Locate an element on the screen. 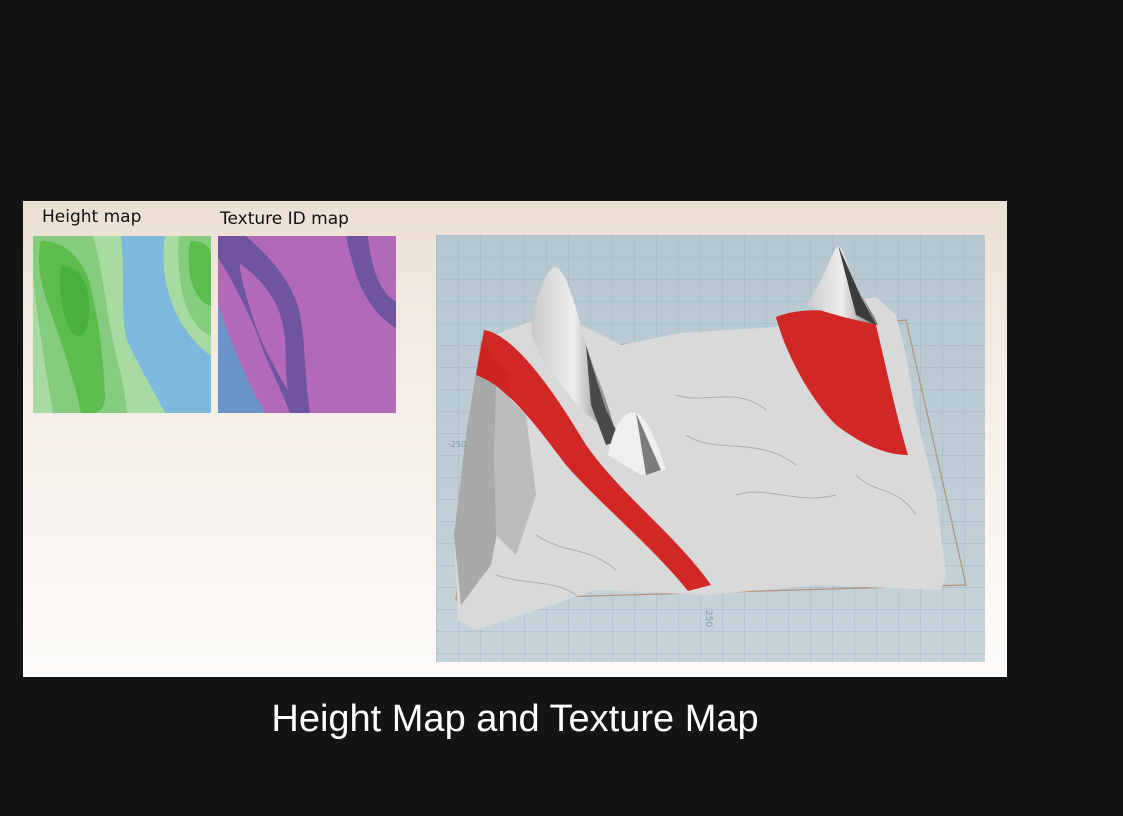  axis-label-neg250: -250 is located at coordinates (457, 444).